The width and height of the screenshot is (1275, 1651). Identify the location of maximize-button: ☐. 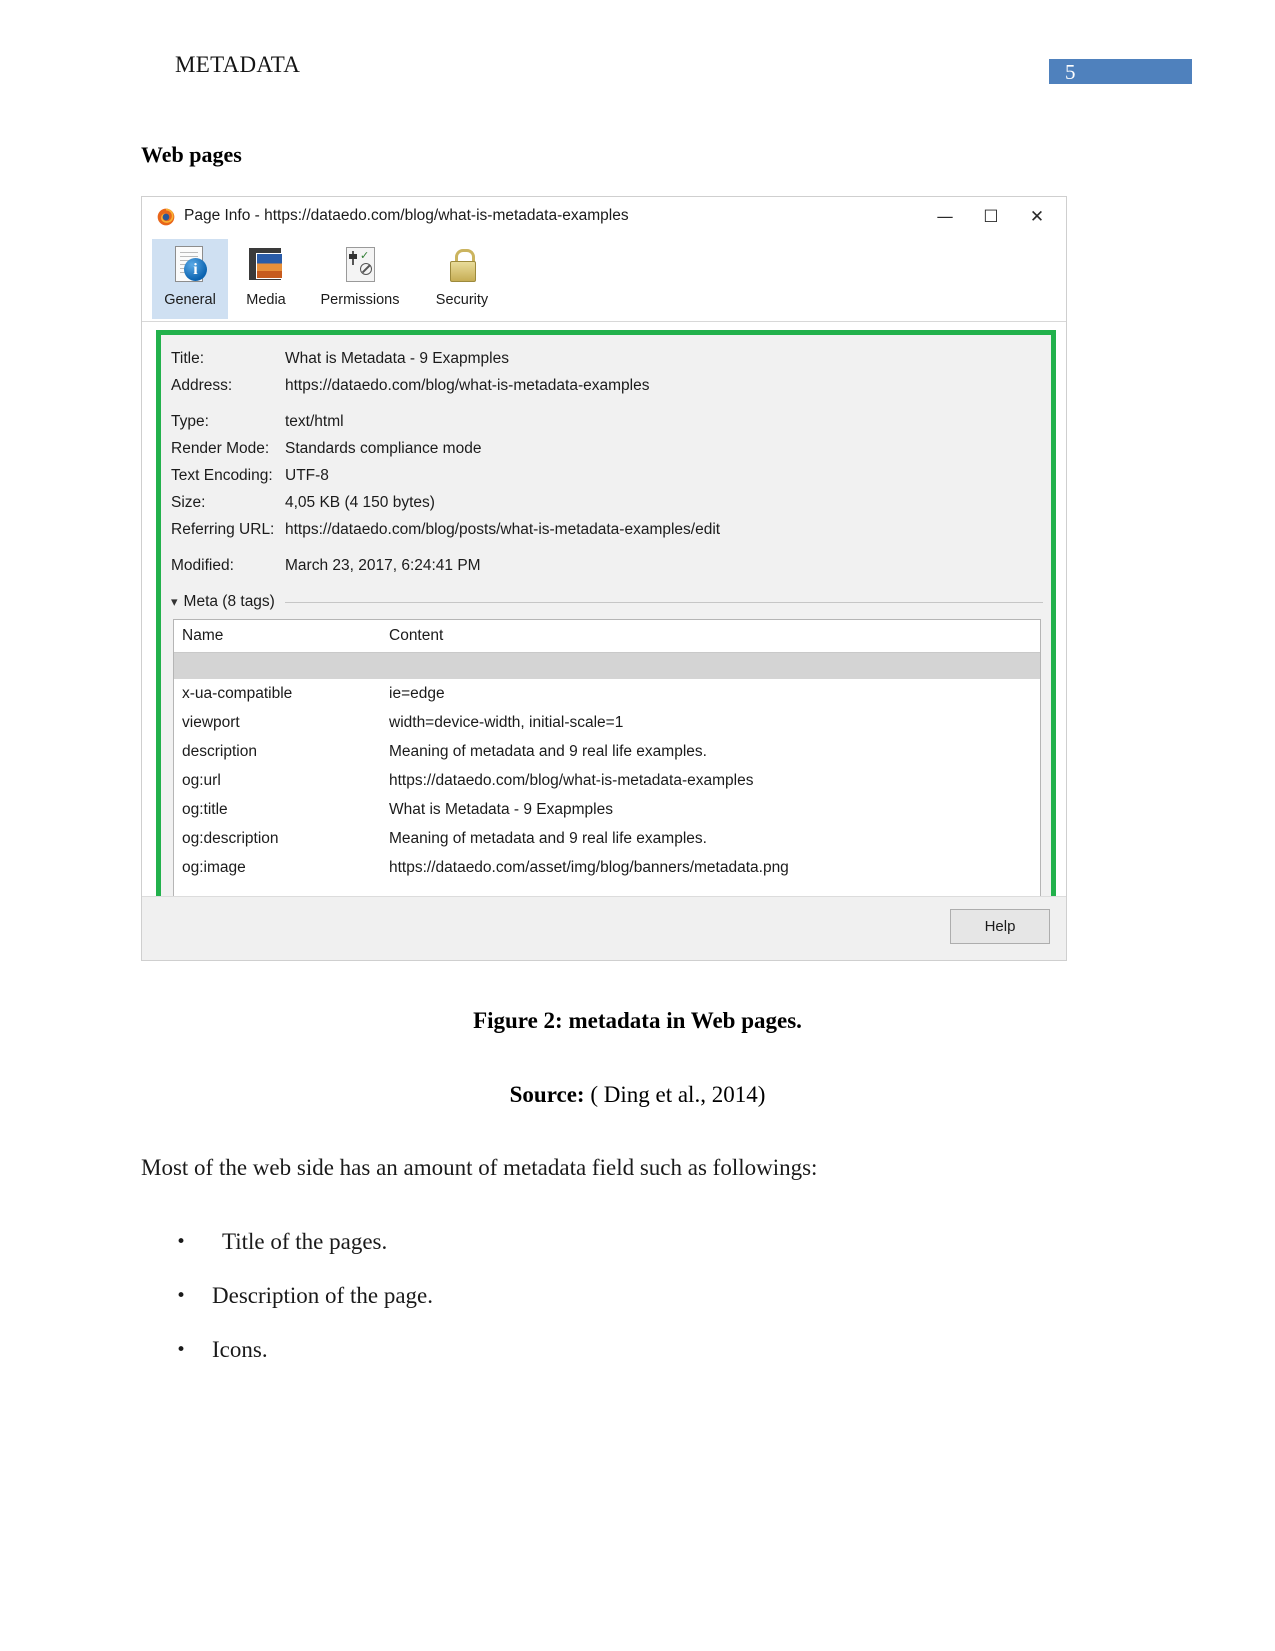
(991, 217).